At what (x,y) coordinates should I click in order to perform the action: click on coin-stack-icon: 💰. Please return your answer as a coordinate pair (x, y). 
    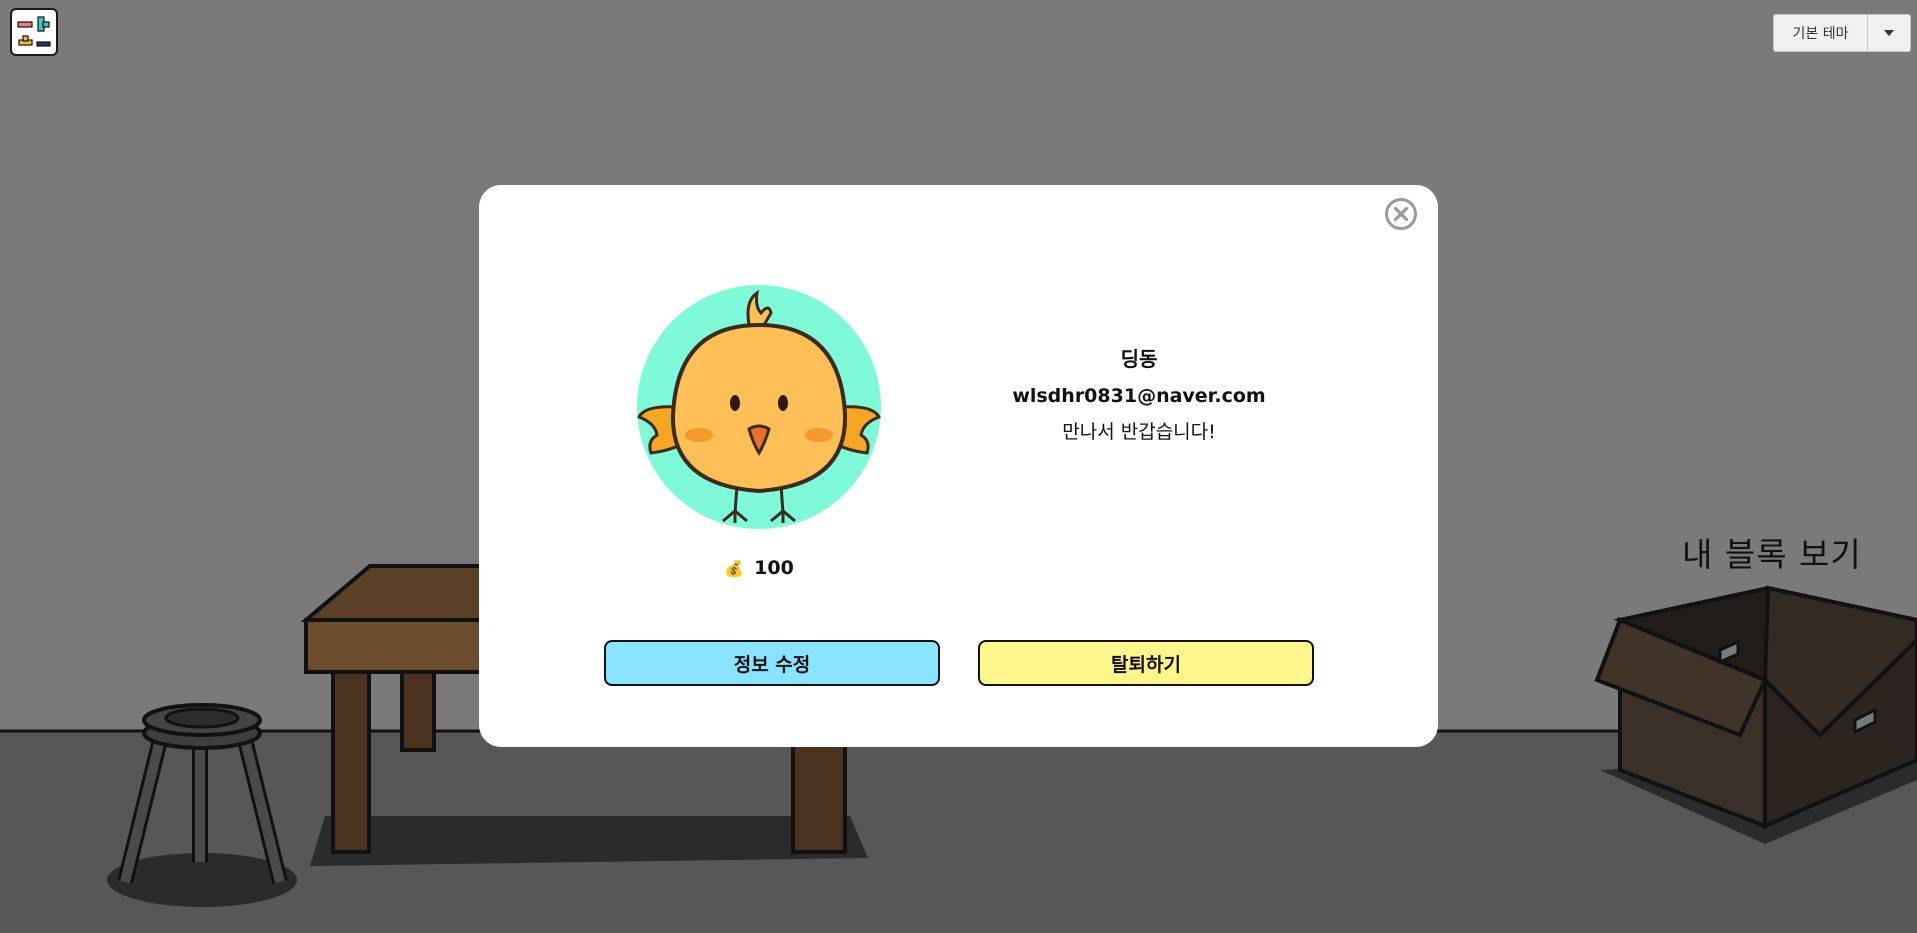
    Looking at the image, I should click on (734, 568).